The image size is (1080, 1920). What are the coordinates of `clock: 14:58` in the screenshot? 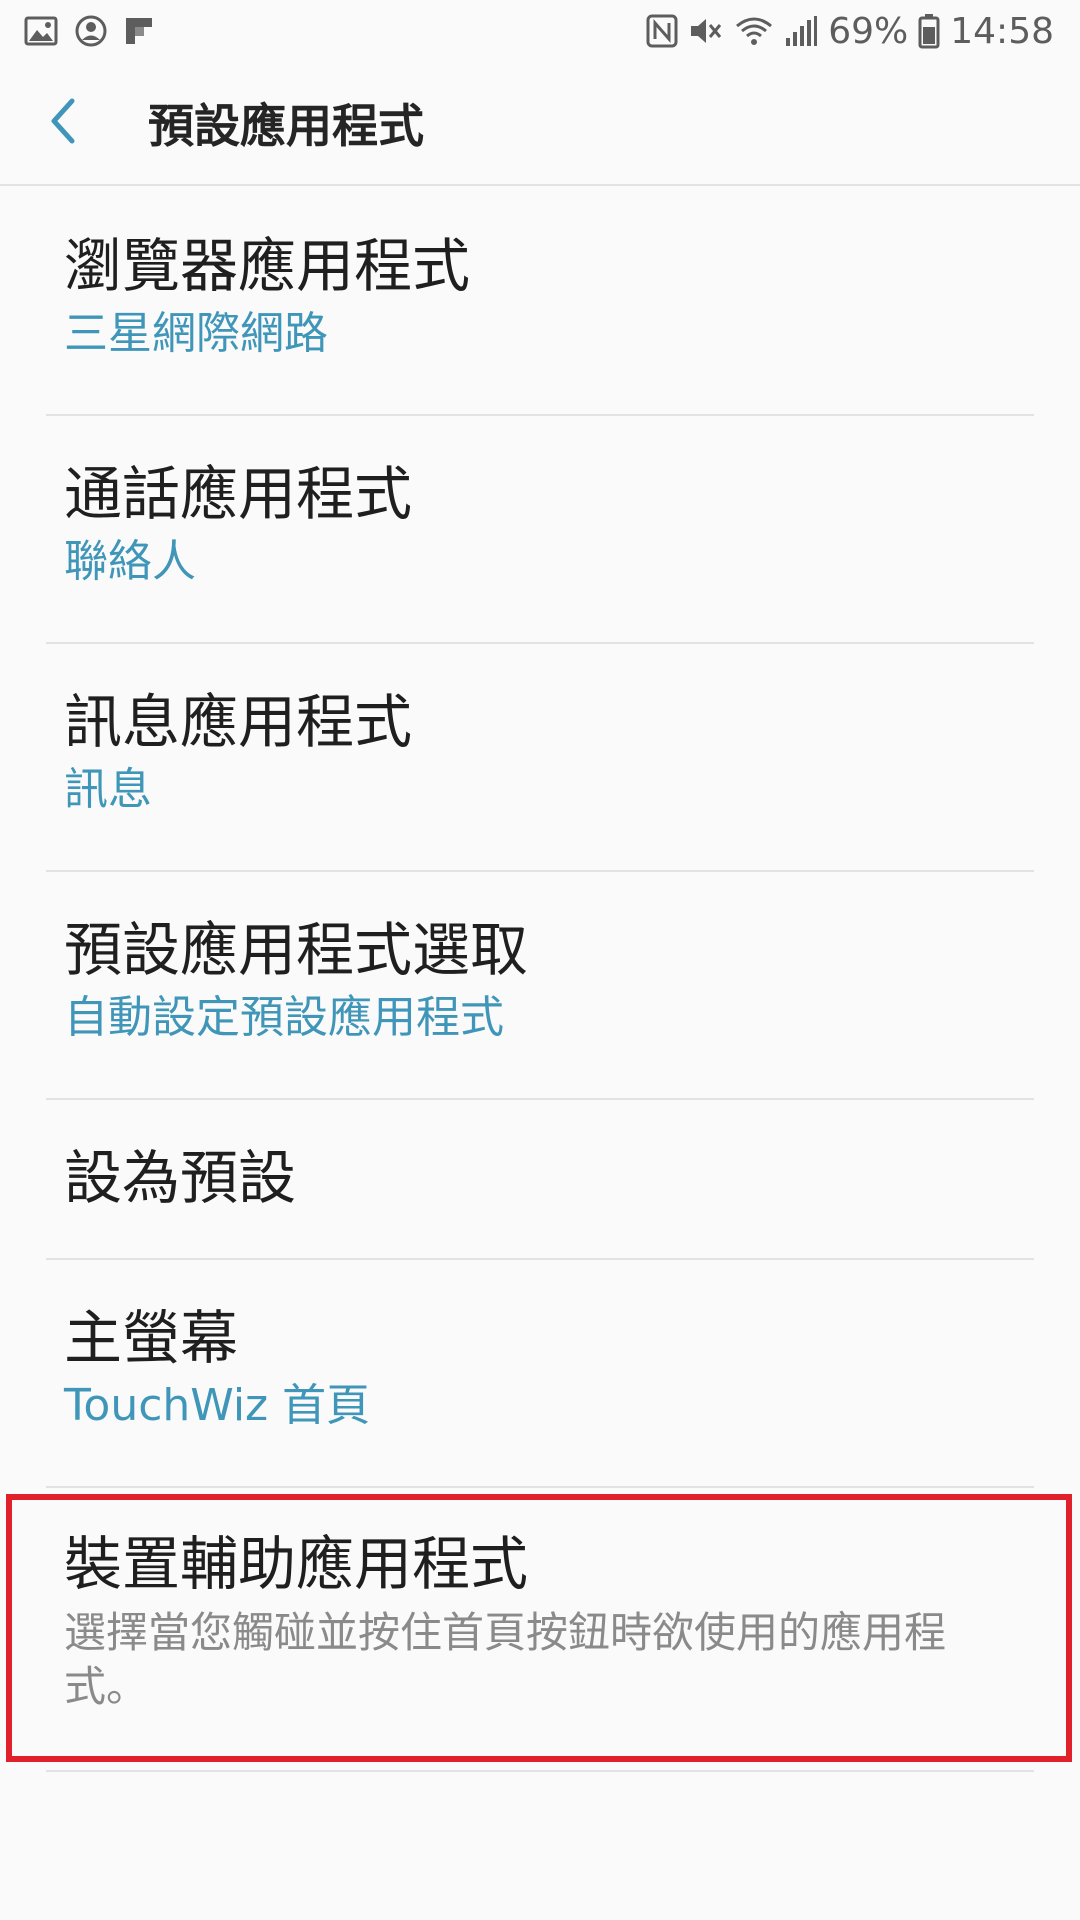 It's located at (1002, 31).